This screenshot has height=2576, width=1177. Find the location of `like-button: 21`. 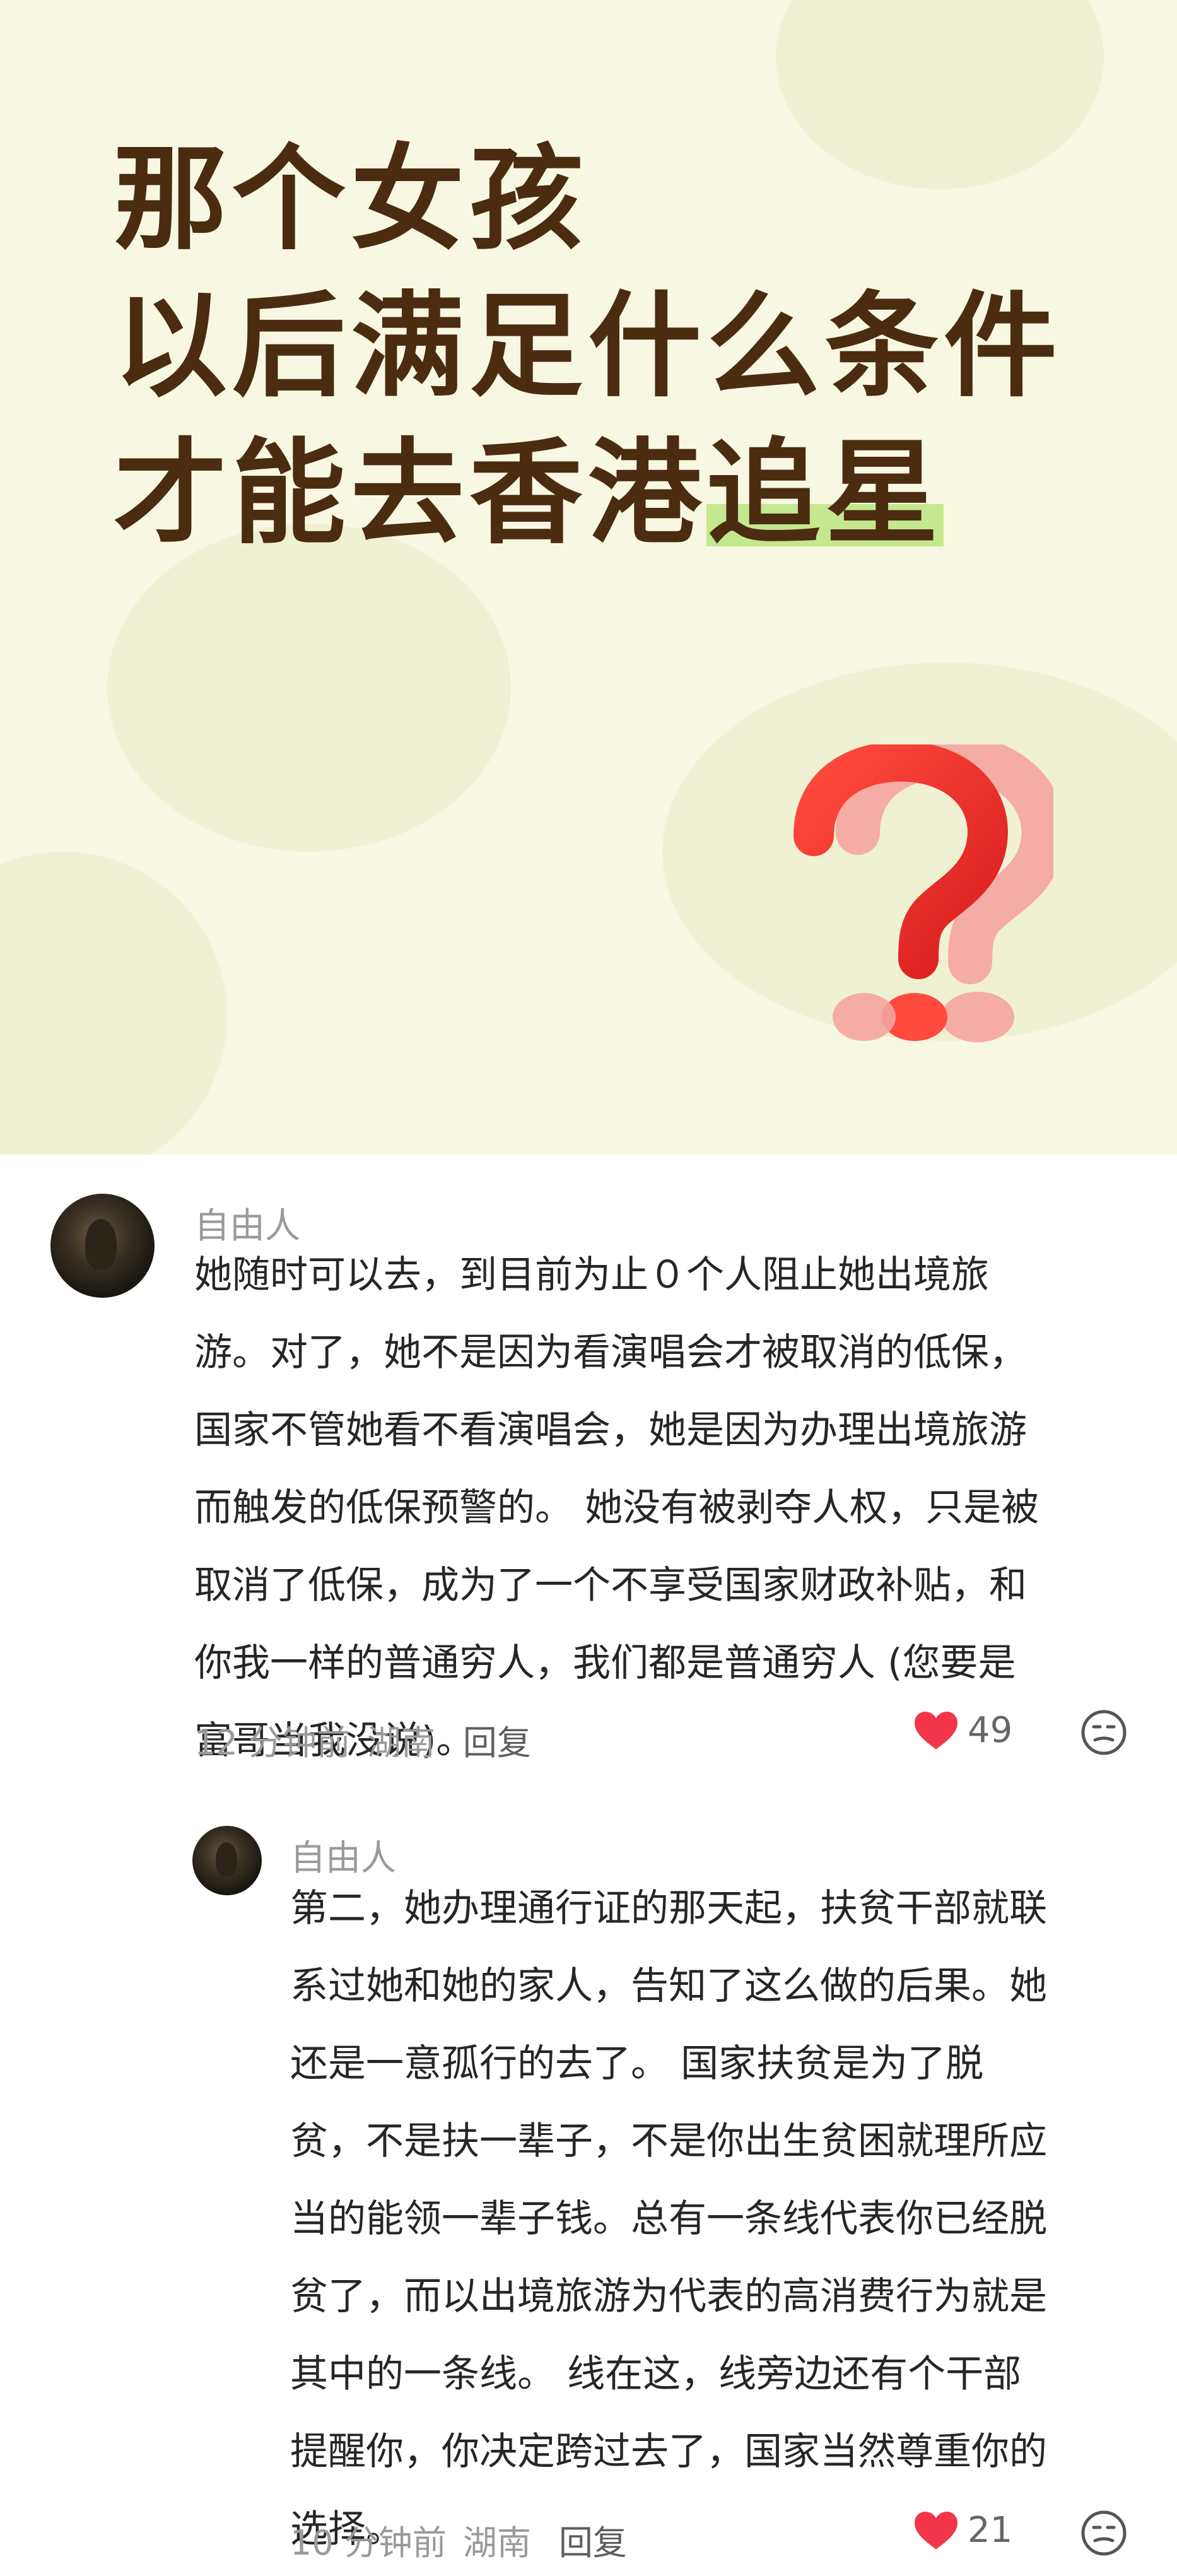

like-button: 21 is located at coordinates (962, 2530).